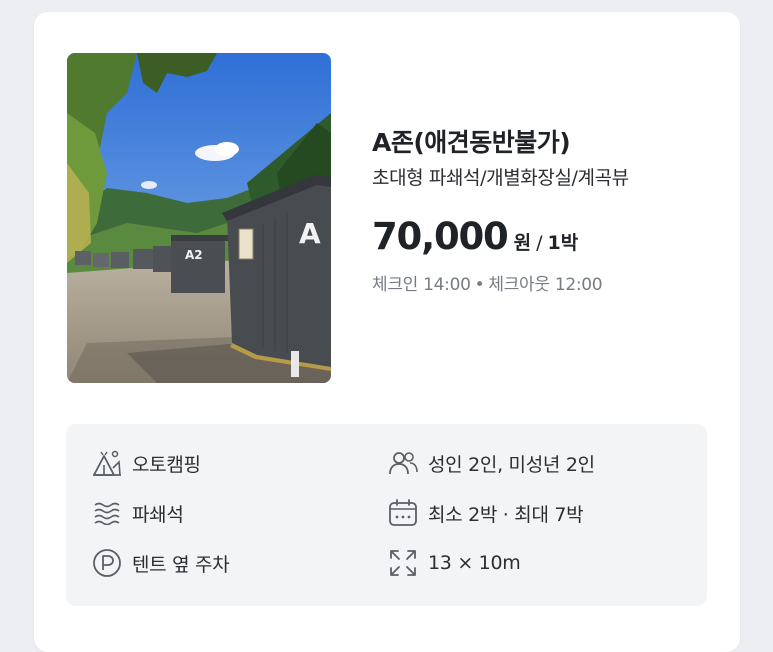 This screenshot has height=652, width=773. I want to click on feature-label: 13 × 10m, so click(474, 563).